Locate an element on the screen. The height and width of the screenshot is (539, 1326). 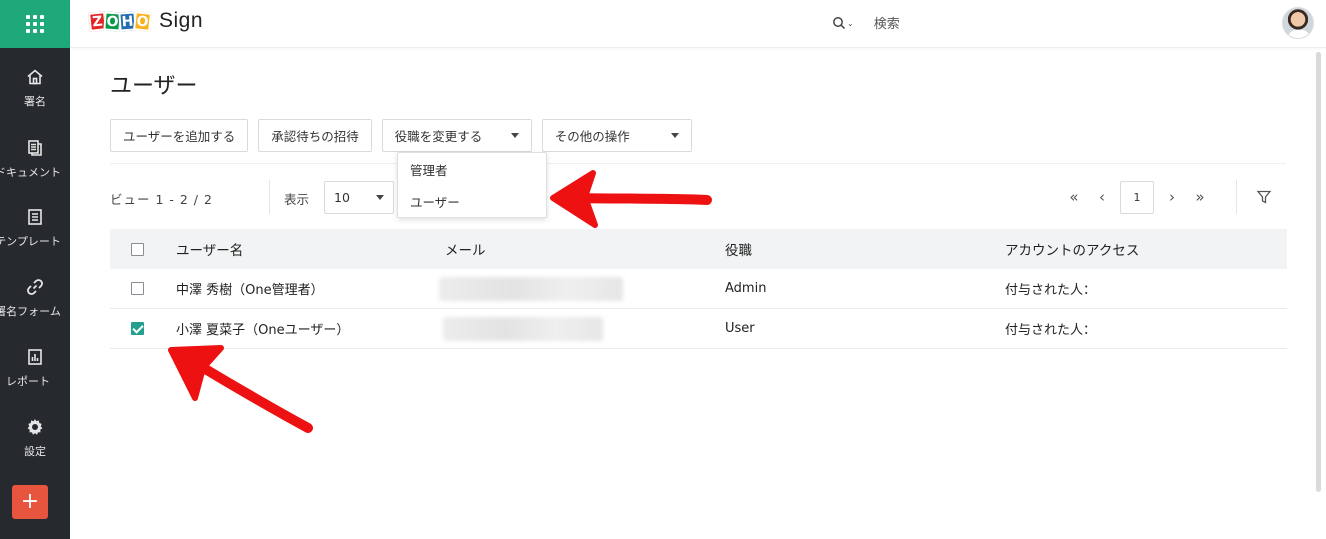
sidebar-item-sign: 署名 is located at coordinates (35, 97).